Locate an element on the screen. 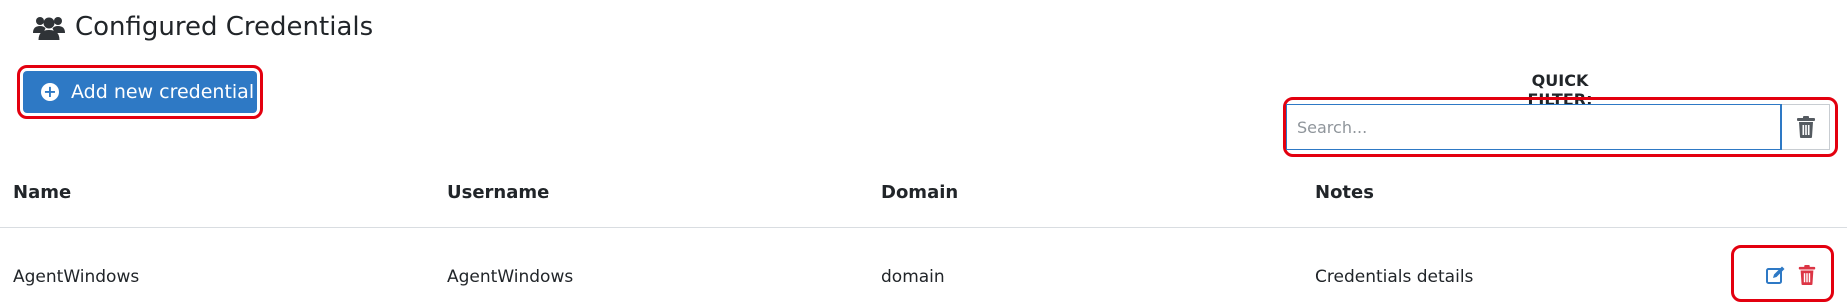 The image size is (1847, 306). row-actions is located at coordinates (1791, 275).